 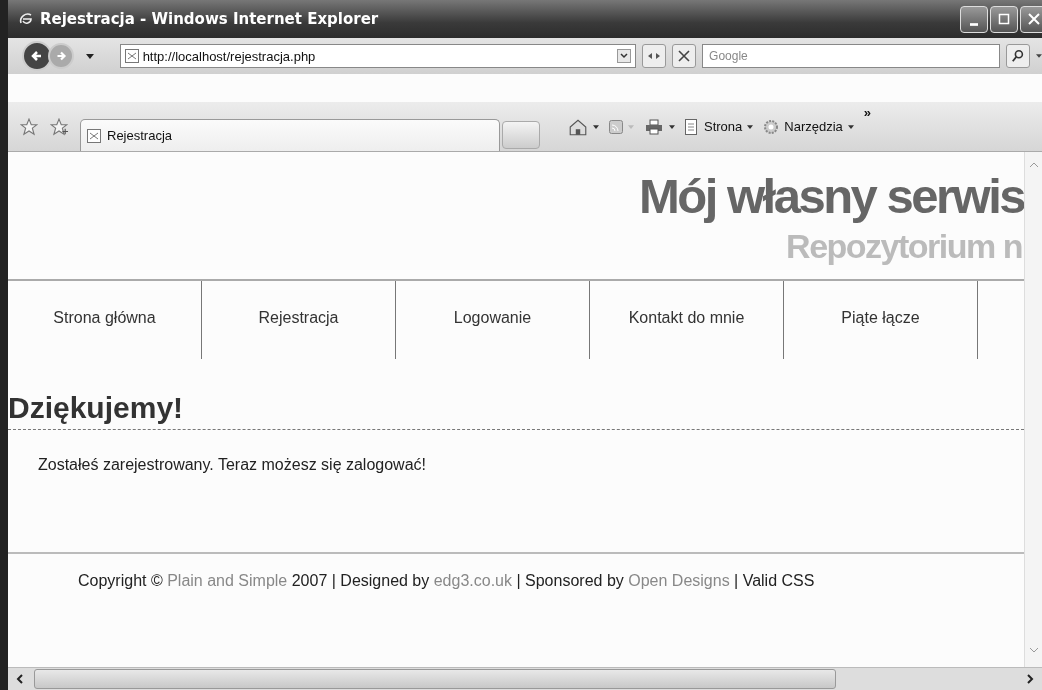 I want to click on minimize-button, so click(x=974, y=19).